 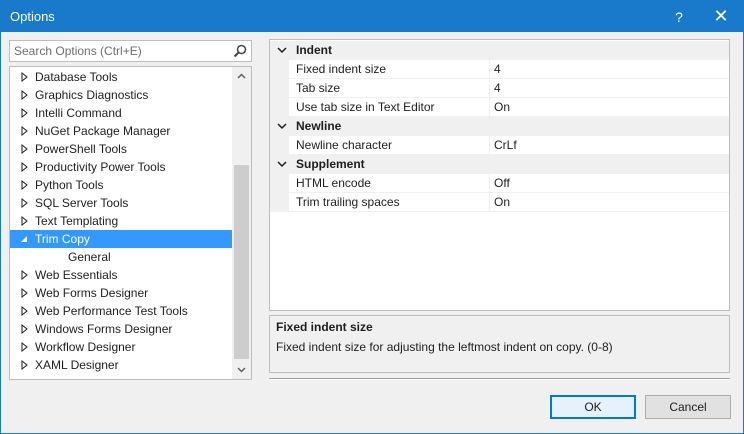 What do you see at coordinates (314, 50) in the screenshot?
I see `category-label: Indent` at bounding box center [314, 50].